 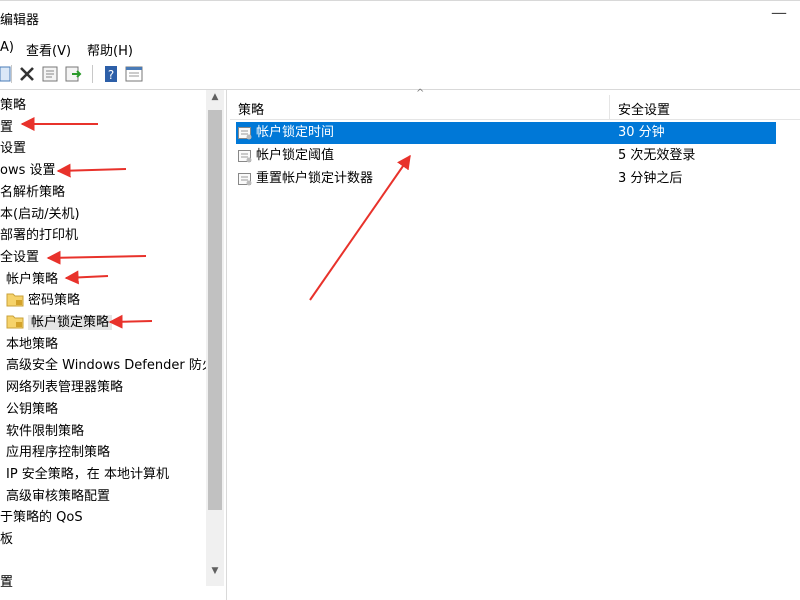 I want to click on policy-row: 帐户锁定阈值 5 次无效登录, so click(x=506, y=156).